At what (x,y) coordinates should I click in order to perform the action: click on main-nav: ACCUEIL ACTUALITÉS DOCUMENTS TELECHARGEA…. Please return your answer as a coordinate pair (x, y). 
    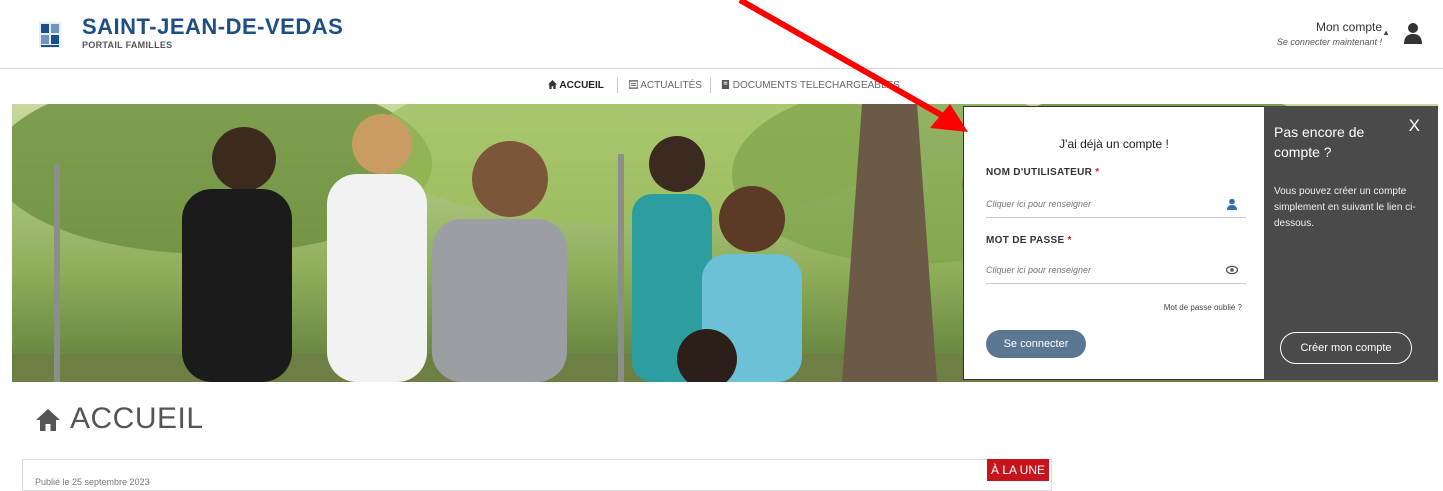
    Looking at the image, I should click on (721, 86).